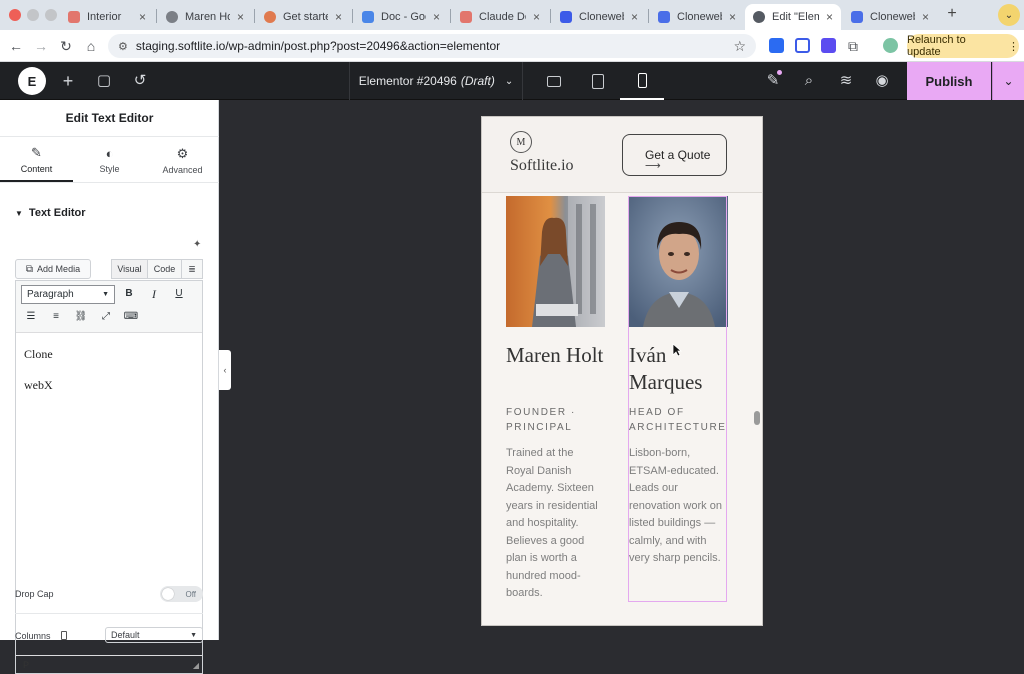 This screenshot has width=1024, height=674. What do you see at coordinates (32, 81) in the screenshot?
I see `elementor-logo-icon: E` at bounding box center [32, 81].